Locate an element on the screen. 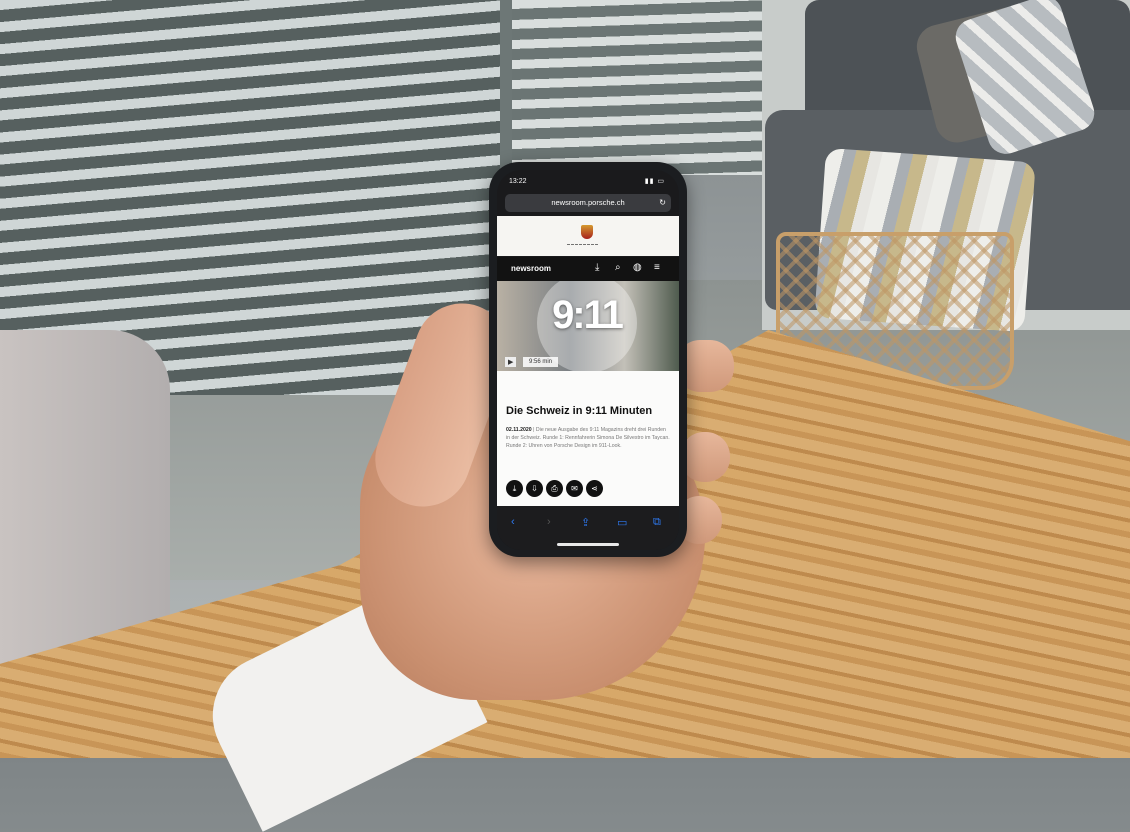  forward-icon: › is located at coordinates (549, 522).